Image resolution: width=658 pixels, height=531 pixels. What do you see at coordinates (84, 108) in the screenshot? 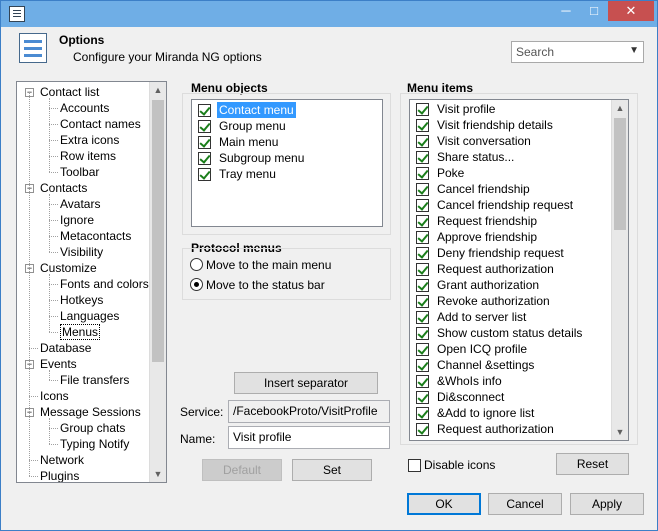
I see `tree-item: Accounts` at bounding box center [84, 108].